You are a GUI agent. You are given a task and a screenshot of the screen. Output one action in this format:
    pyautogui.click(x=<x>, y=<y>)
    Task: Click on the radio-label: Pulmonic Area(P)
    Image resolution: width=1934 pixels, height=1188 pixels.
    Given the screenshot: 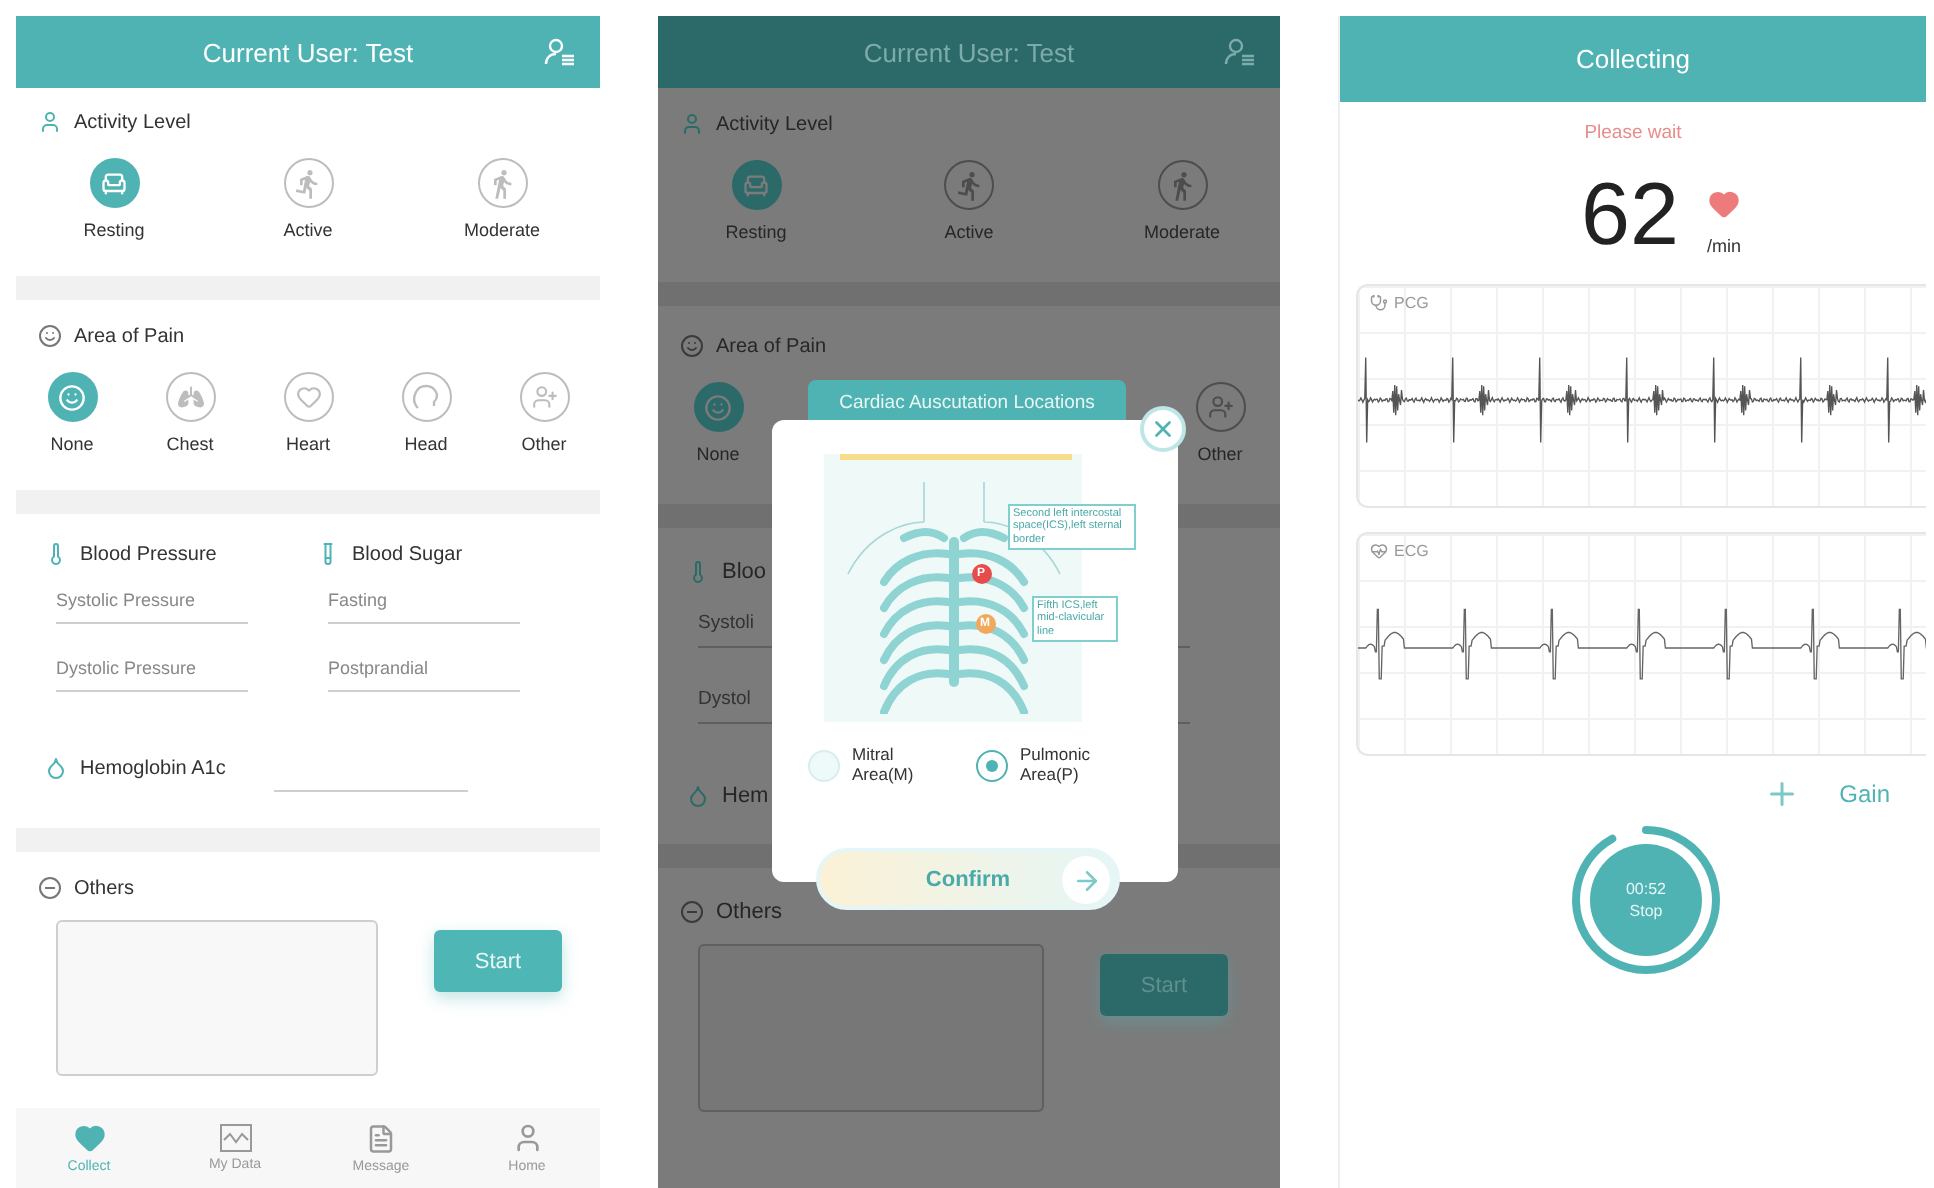 What is the action you would take?
    pyautogui.click(x=1056, y=766)
    